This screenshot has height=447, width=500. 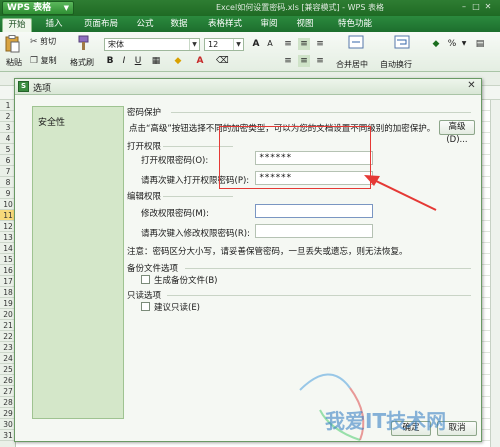 What do you see at coordinates (152, 44) in the screenshot?
I see `font-name-select: 宋体 ▼` at bounding box center [152, 44].